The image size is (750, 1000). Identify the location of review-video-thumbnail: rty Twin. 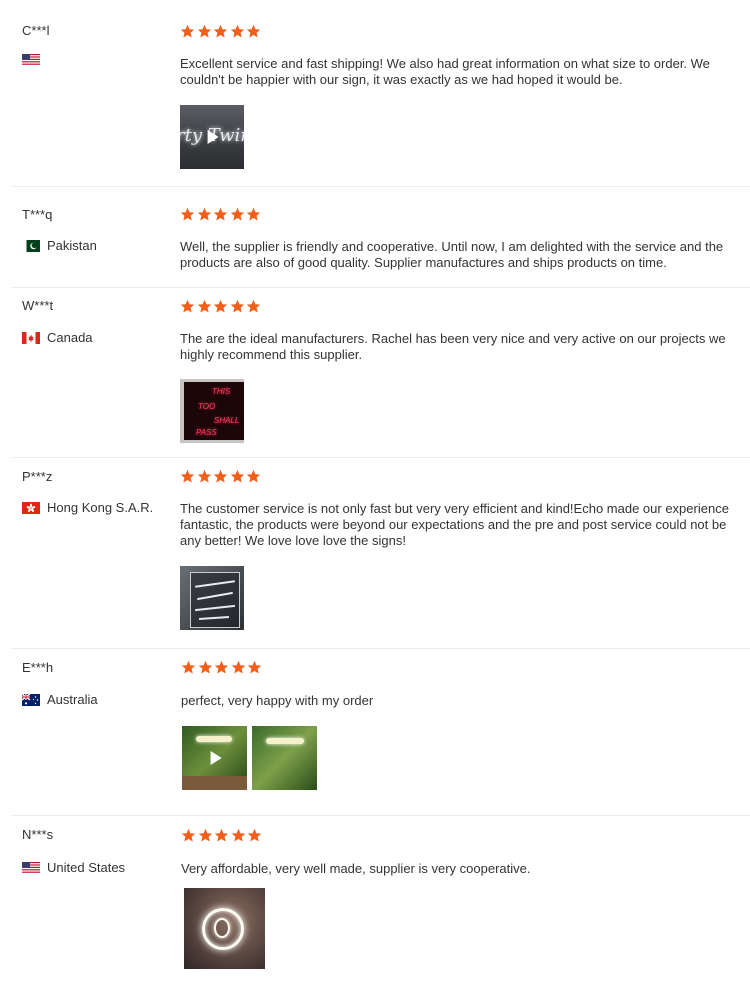
(212, 137).